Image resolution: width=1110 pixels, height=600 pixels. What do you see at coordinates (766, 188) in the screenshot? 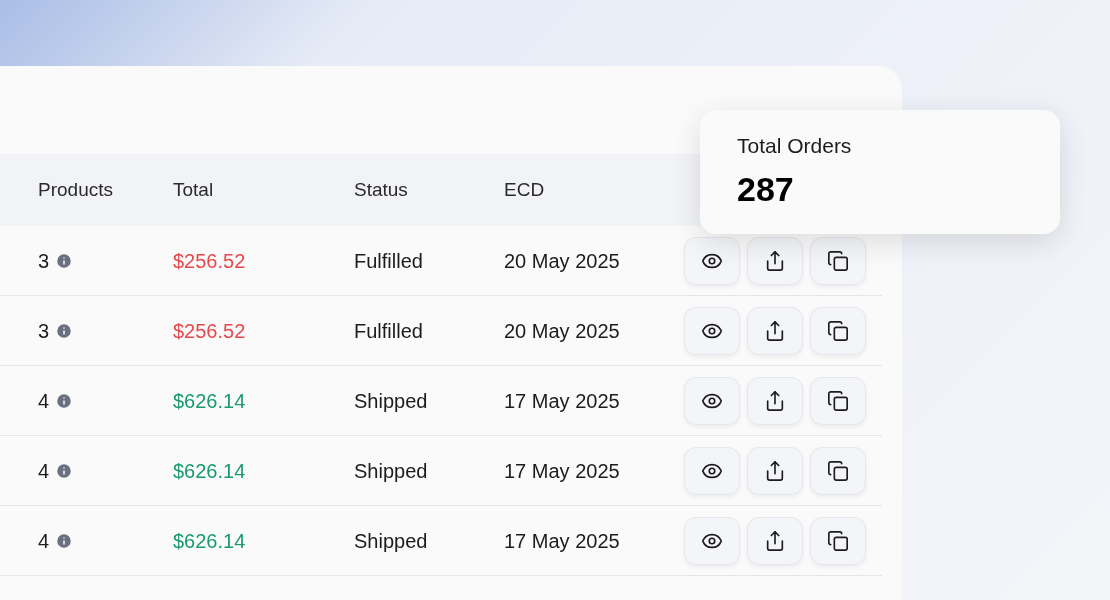
I see `card-value: 287` at bounding box center [766, 188].